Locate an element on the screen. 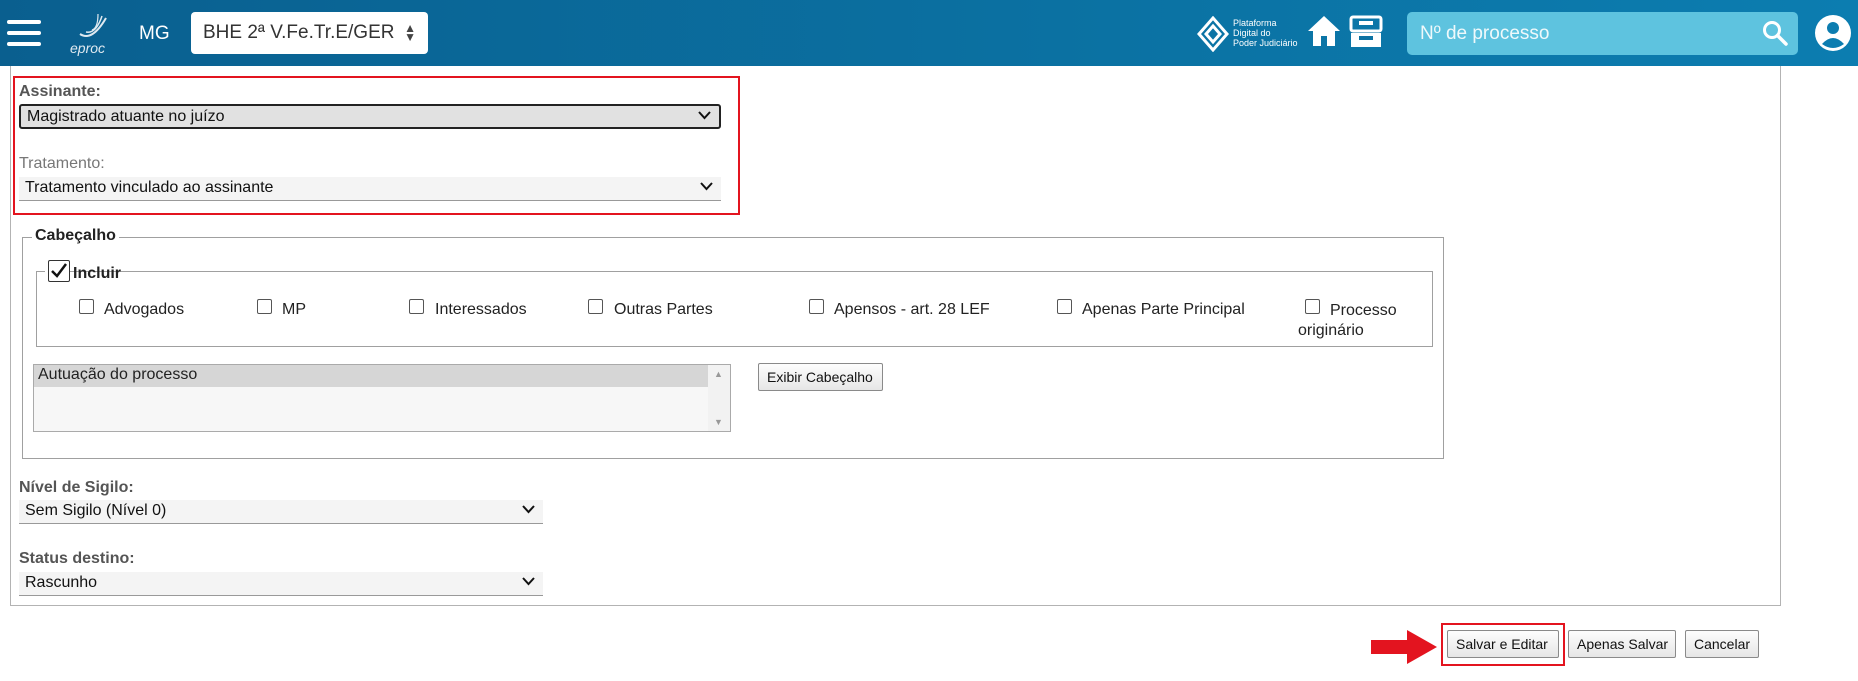 This screenshot has width=1858, height=681. incluir-legend: Incluir is located at coordinates (83, 272).